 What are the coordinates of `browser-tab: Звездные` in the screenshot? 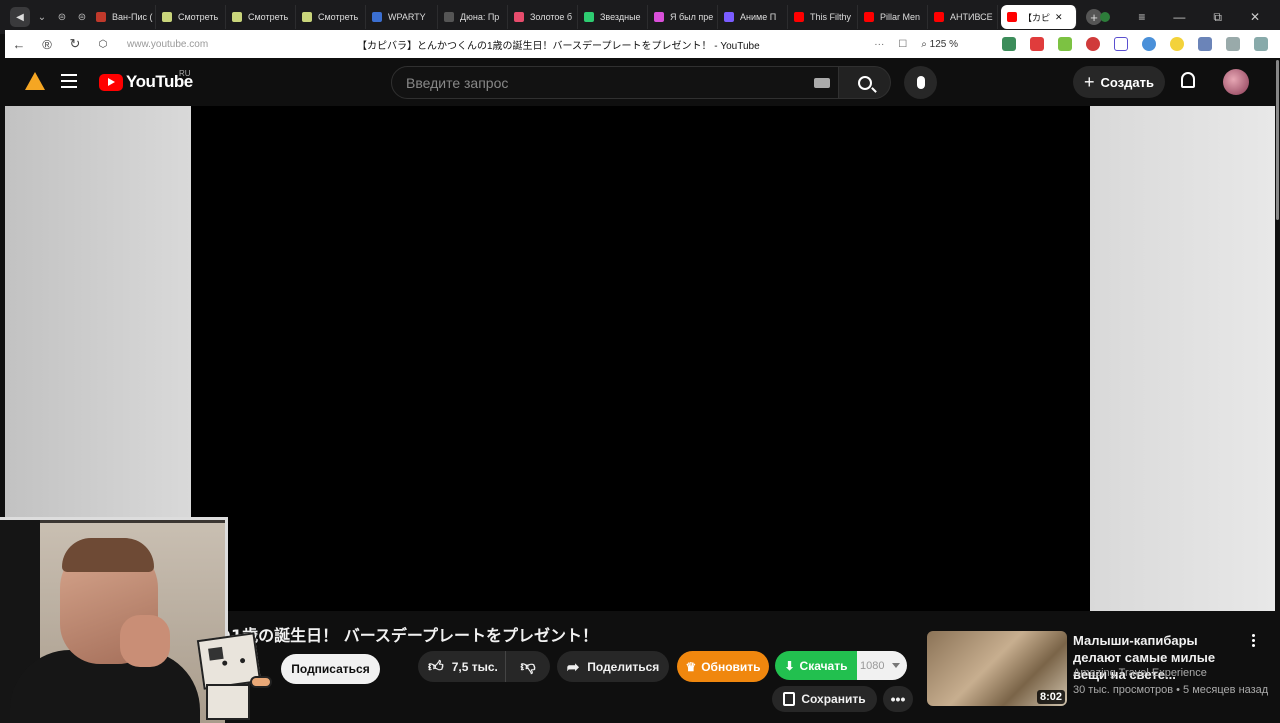 It's located at (613, 17).